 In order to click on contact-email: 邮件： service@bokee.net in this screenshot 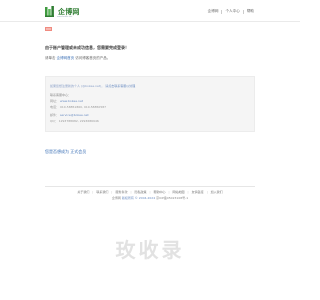, I will do `click(69, 115)`.